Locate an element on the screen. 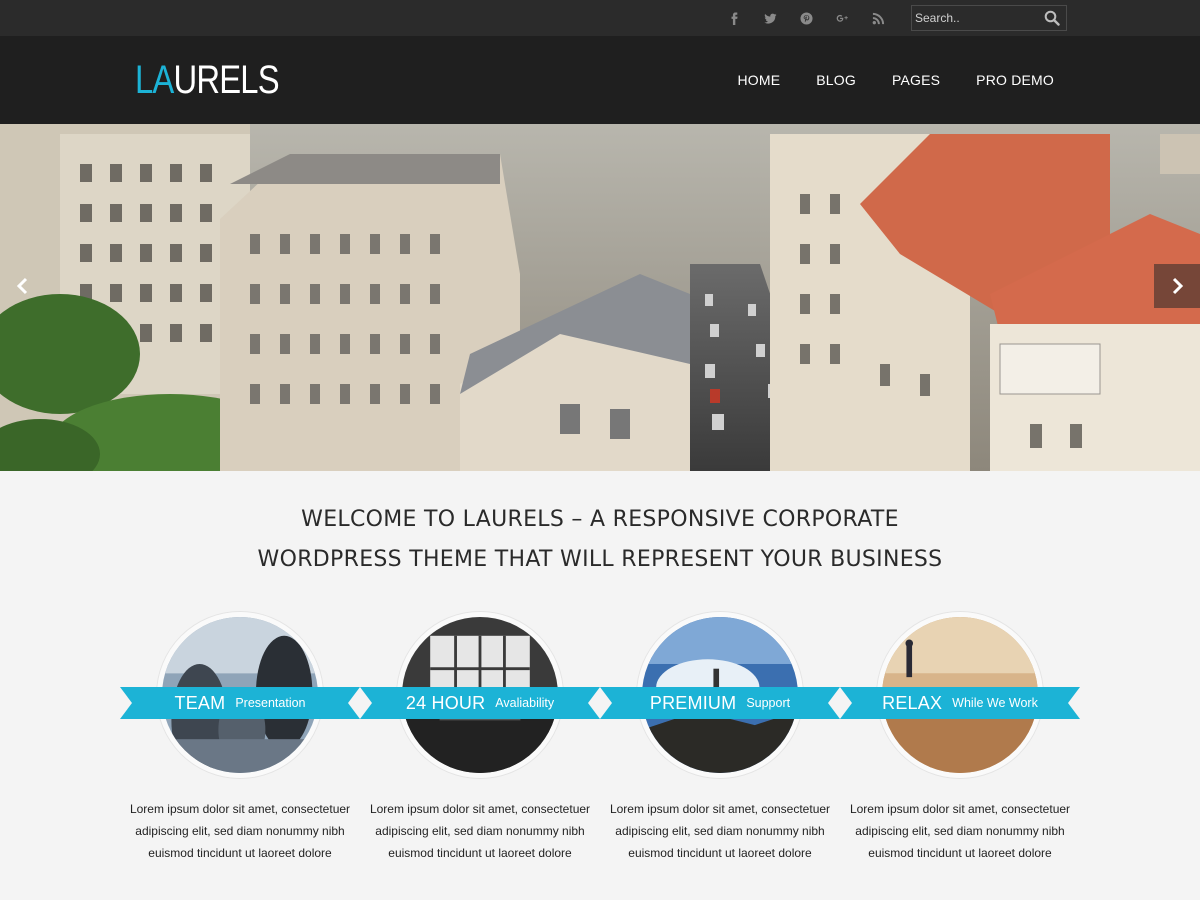 This screenshot has height=900, width=1200. feature-subtitle: While We Work is located at coordinates (995, 703).